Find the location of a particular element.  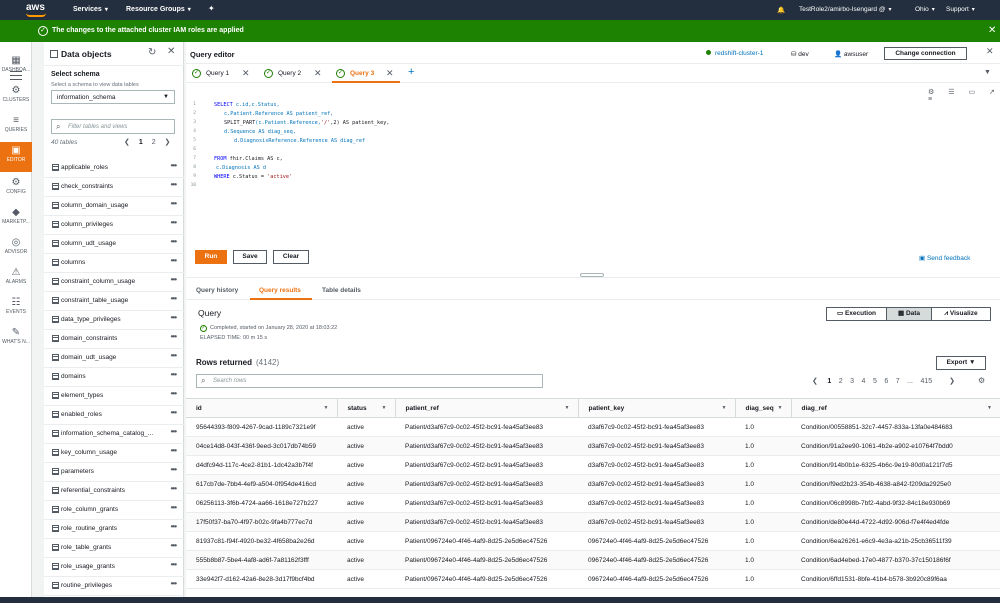

rail-item-config: ⚙ CONFIG is located at coordinates (16, 189).